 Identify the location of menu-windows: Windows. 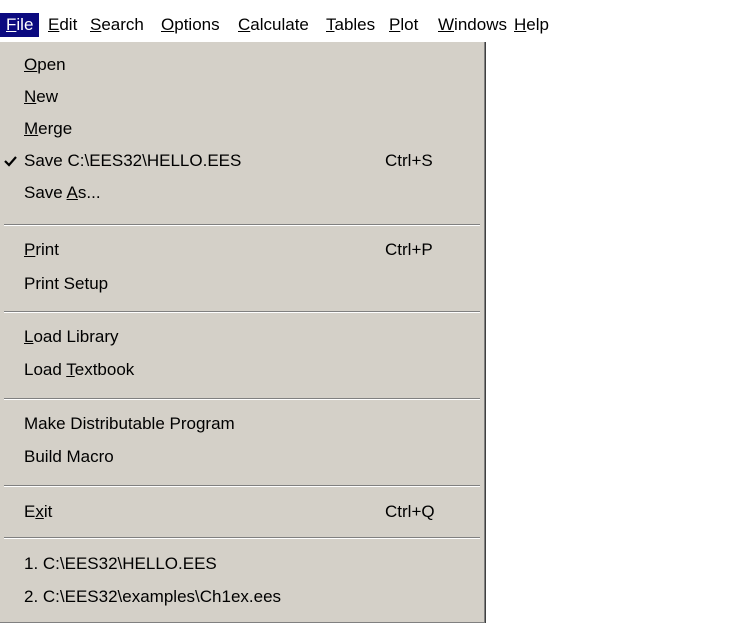
(472, 25).